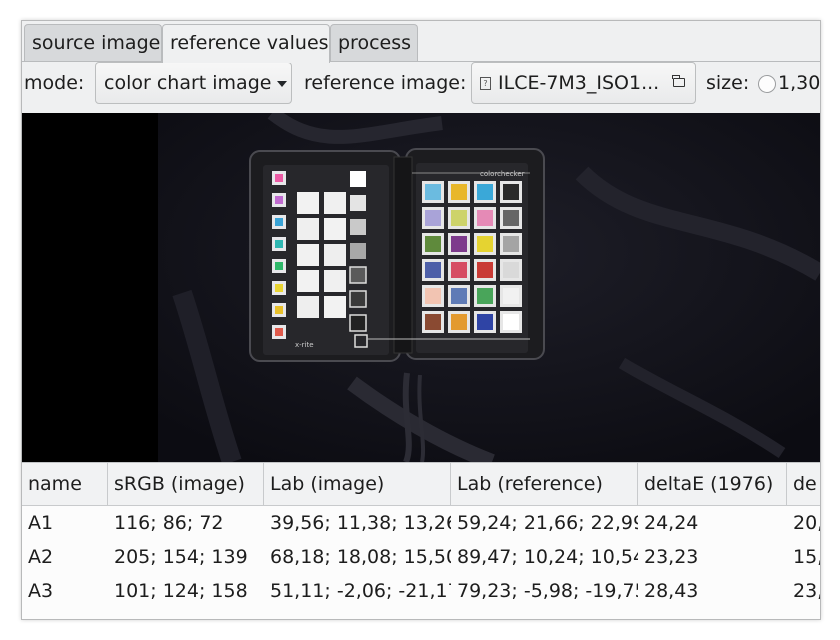 The width and height of the screenshot is (840, 640). Describe the element at coordinates (282, 83) in the screenshot. I see `chevron-down-icon` at that location.